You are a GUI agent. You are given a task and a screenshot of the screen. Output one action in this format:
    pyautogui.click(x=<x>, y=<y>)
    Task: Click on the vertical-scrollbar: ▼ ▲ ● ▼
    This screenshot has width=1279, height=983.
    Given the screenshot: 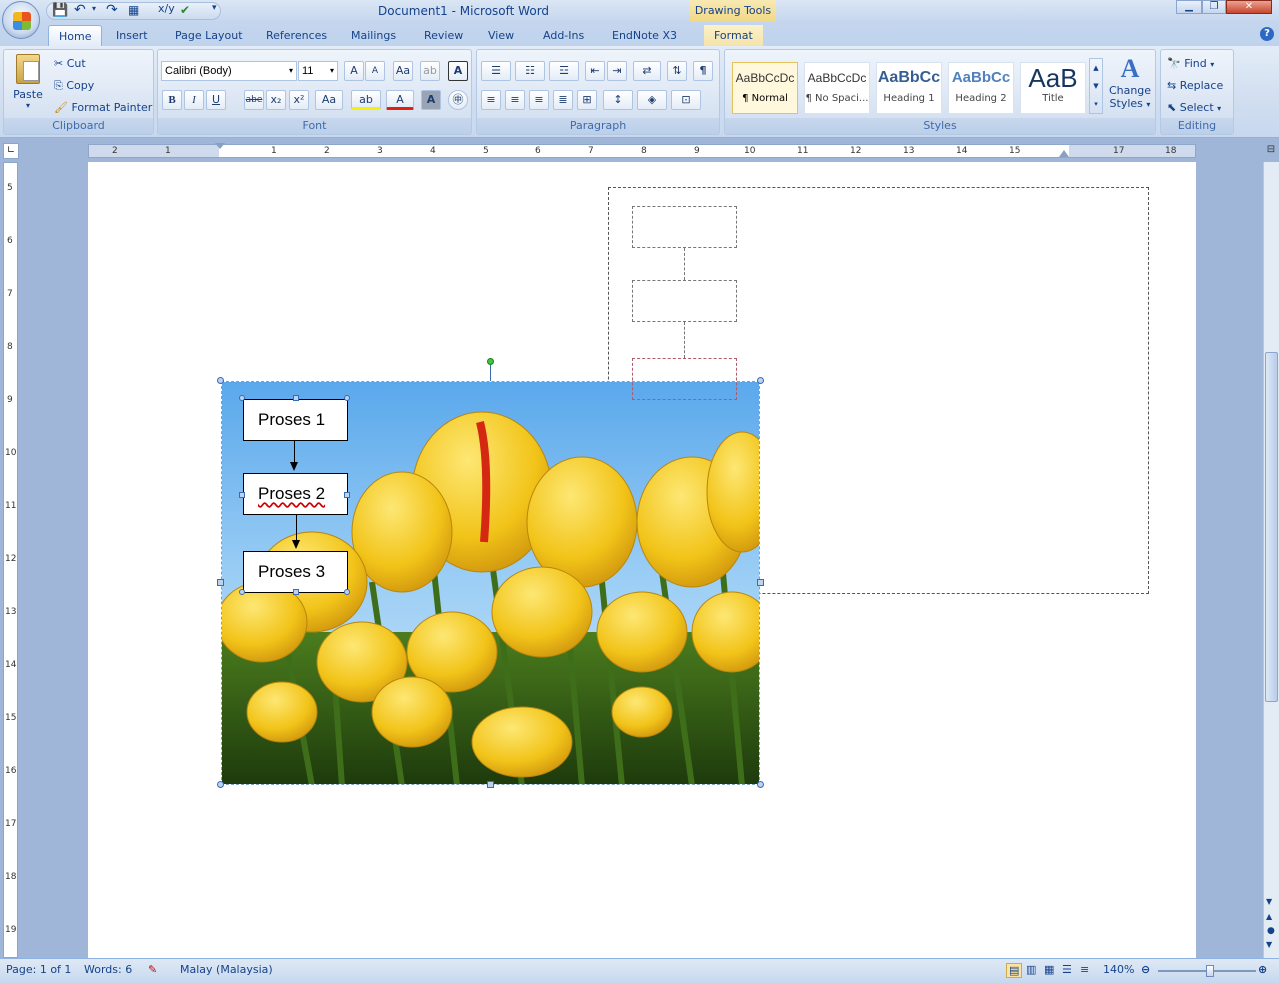 What is the action you would take?
    pyautogui.click(x=1271, y=560)
    